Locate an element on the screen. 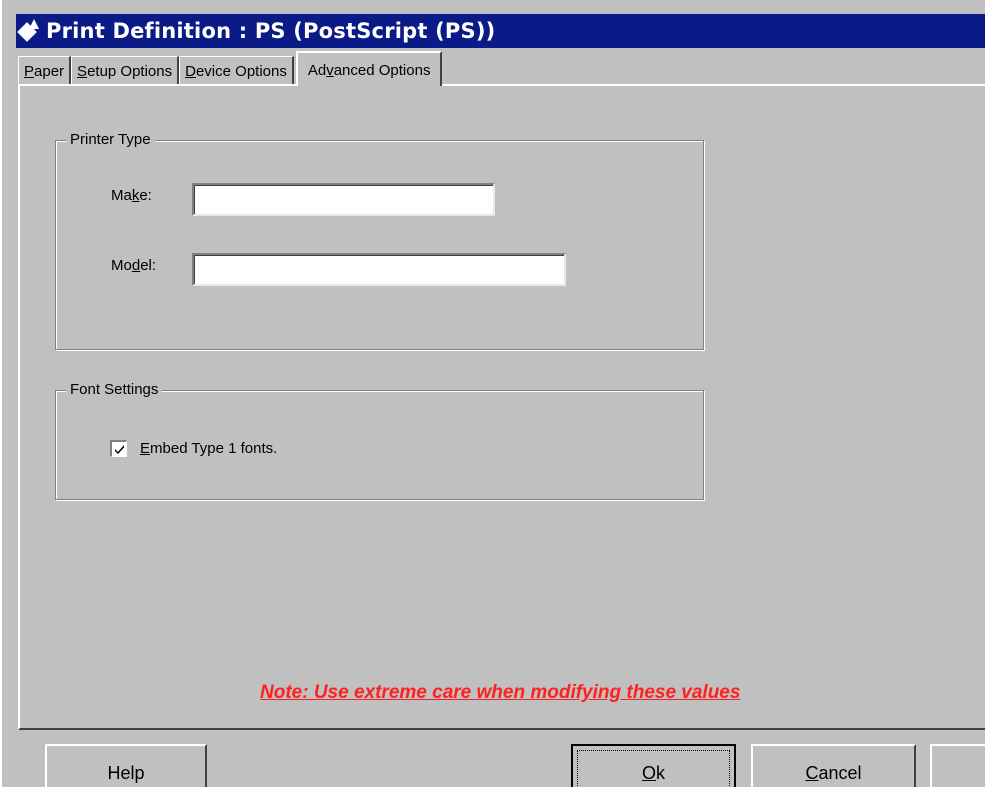 The width and height of the screenshot is (985, 787). make-label: Make: is located at coordinates (131, 195).